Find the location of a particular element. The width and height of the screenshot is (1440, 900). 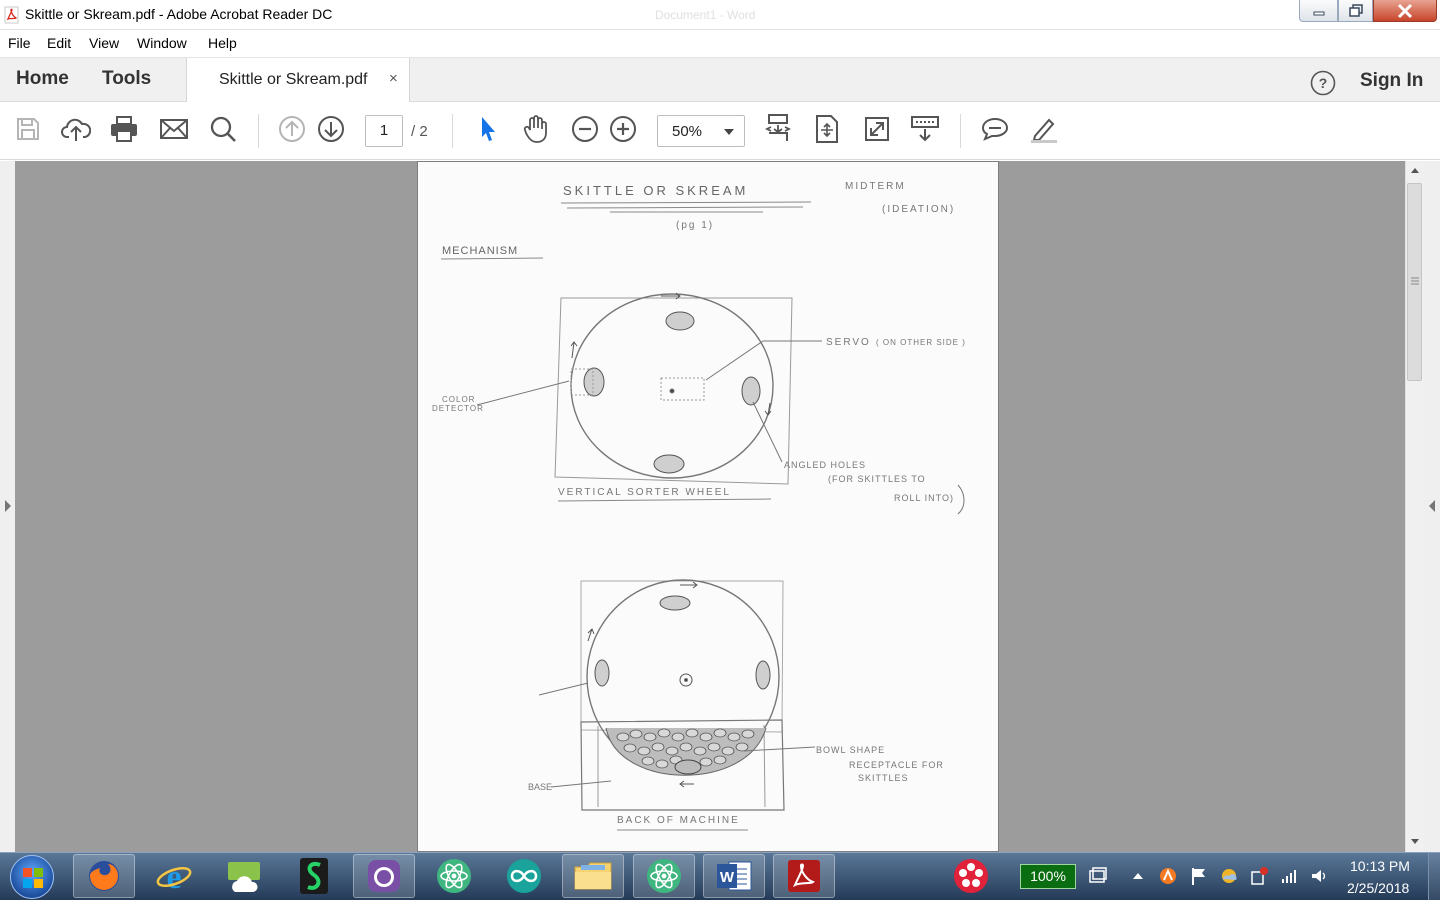

expand-right-icon is located at coordinates (1432, 506).